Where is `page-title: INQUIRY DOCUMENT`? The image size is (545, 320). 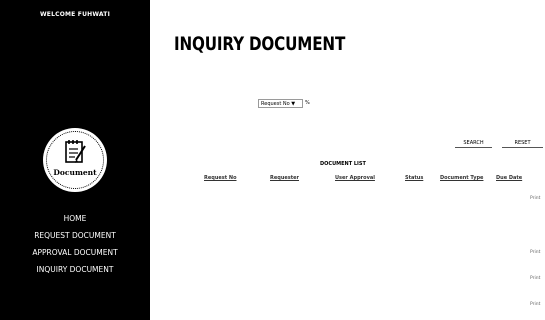 page-title: INQUIRY DOCUMENT is located at coordinates (260, 44).